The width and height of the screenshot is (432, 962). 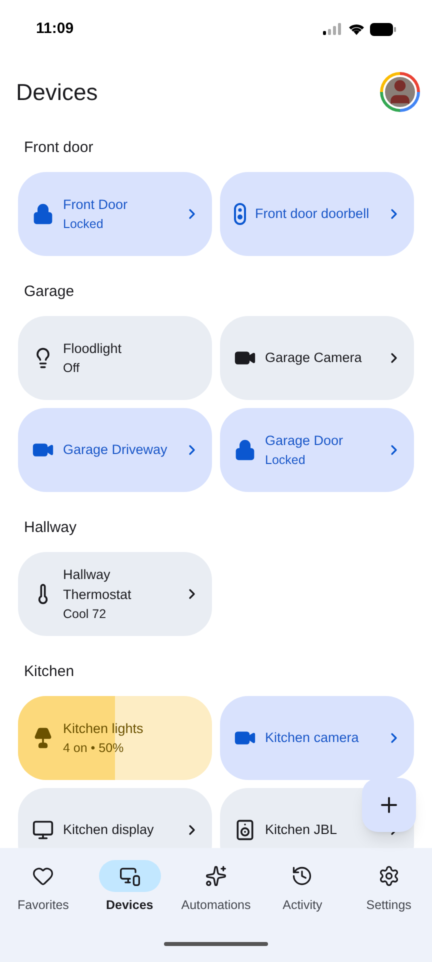 I want to click on signal-icon, so click(x=333, y=29).